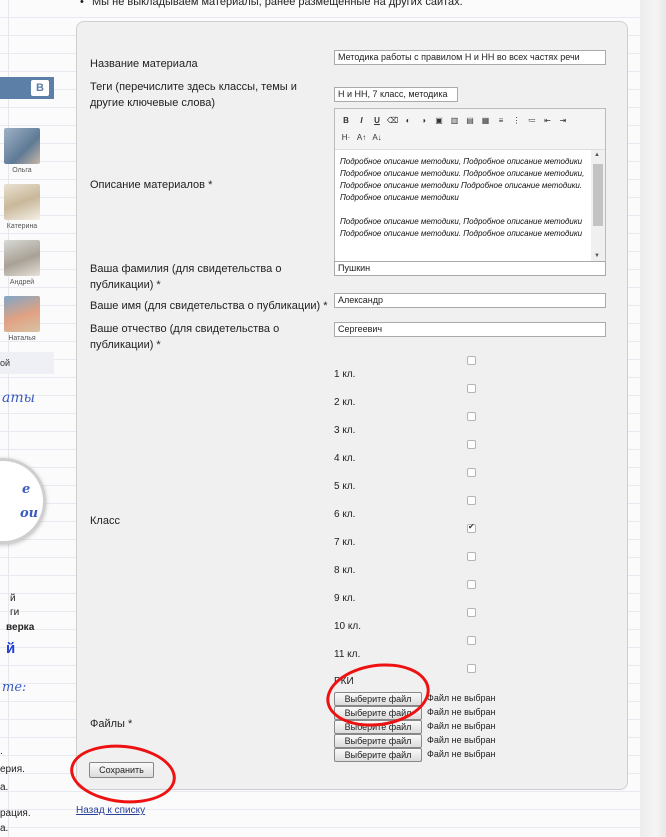 Image resolution: width=666 pixels, height=837 pixels. What do you see at coordinates (470, 129) in the screenshot?
I see `editor-toolbar: B I U ⌫ ◐ ◑ ▣ ▥ ▤ ▦ ≡ ⋮ ≔ ⇤ ⇥ H· A↑ A↓` at bounding box center [470, 129].